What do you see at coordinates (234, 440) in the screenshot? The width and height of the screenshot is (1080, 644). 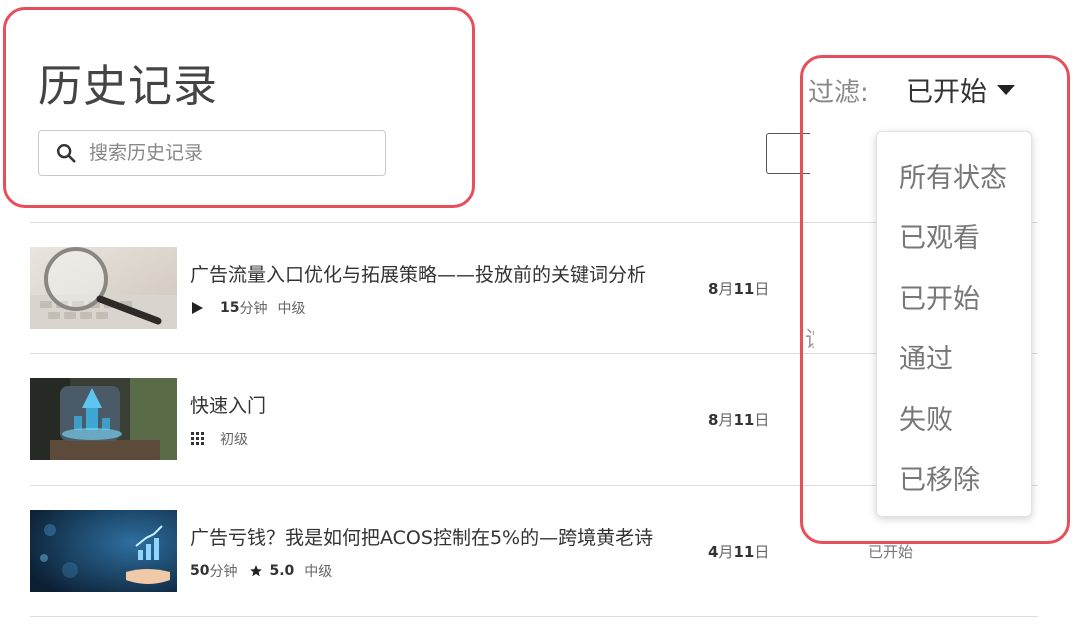 I see `level-label: 初级` at bounding box center [234, 440].